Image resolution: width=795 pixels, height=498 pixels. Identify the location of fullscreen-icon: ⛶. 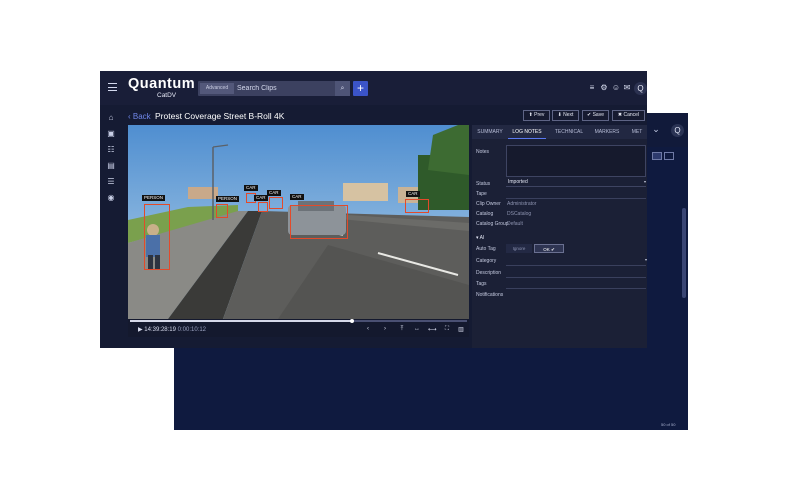
(447, 329).